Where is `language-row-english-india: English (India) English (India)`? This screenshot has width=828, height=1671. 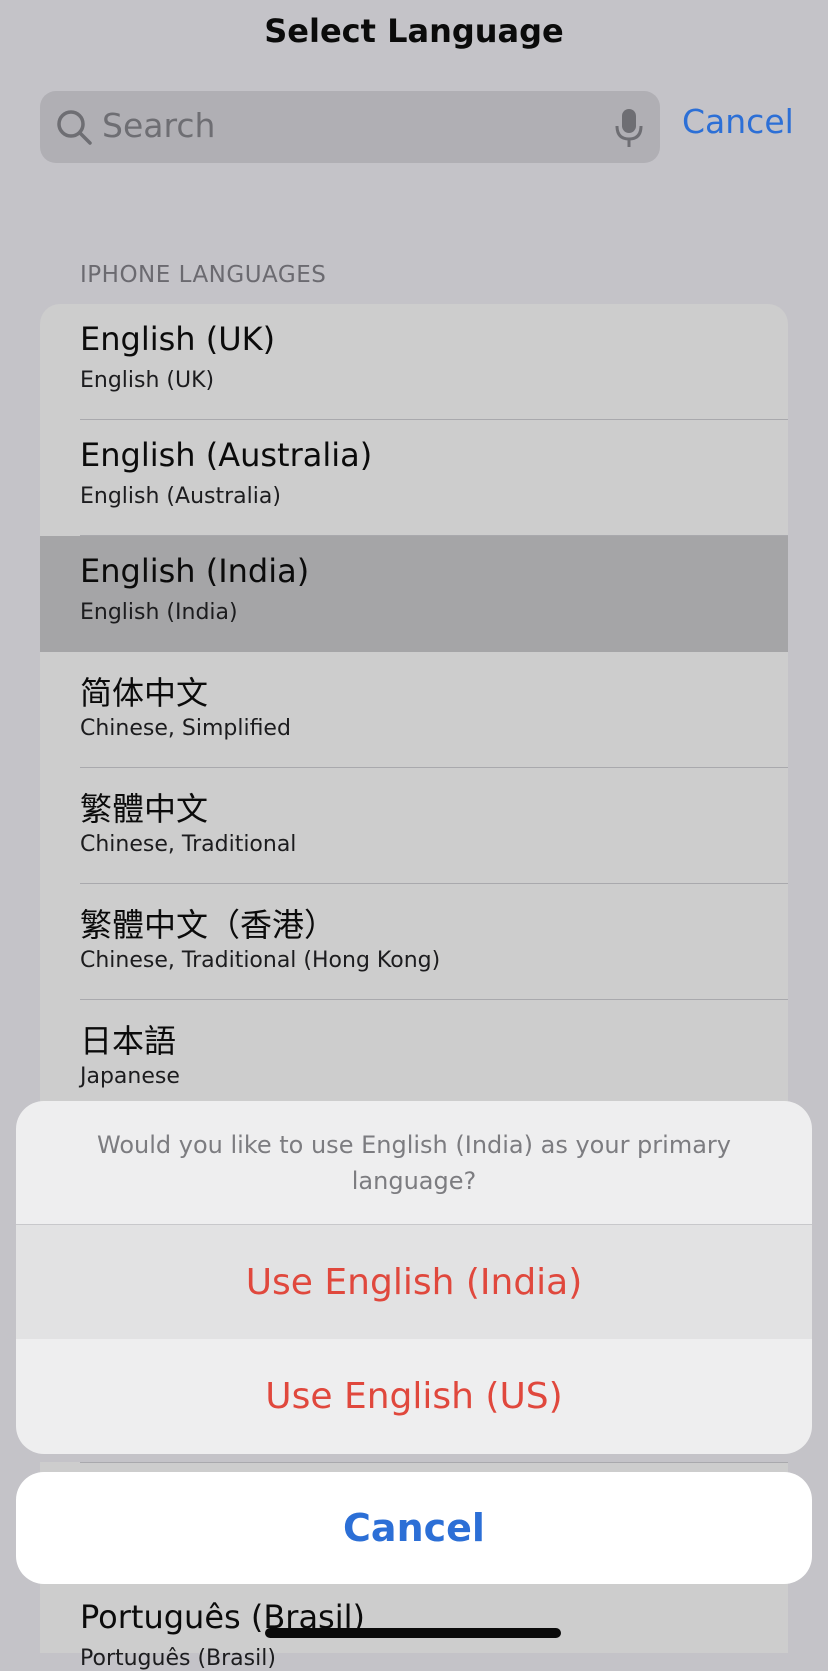 language-row-english-india: English (India) English (India) is located at coordinates (414, 594).